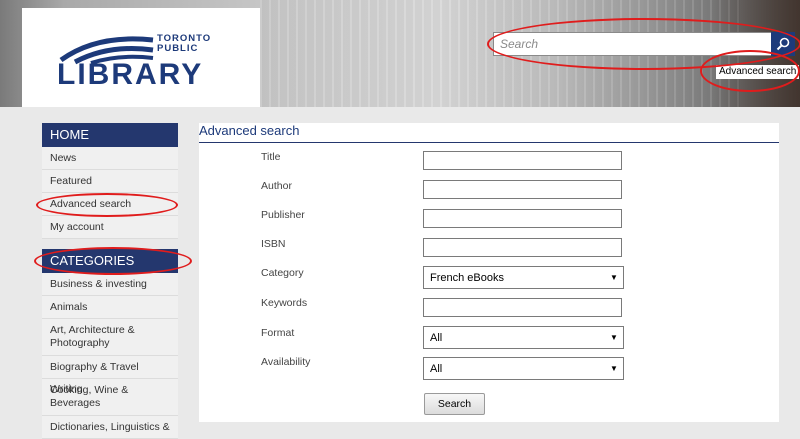 The height and width of the screenshot is (439, 800). I want to click on keywords-field, so click(522, 307).